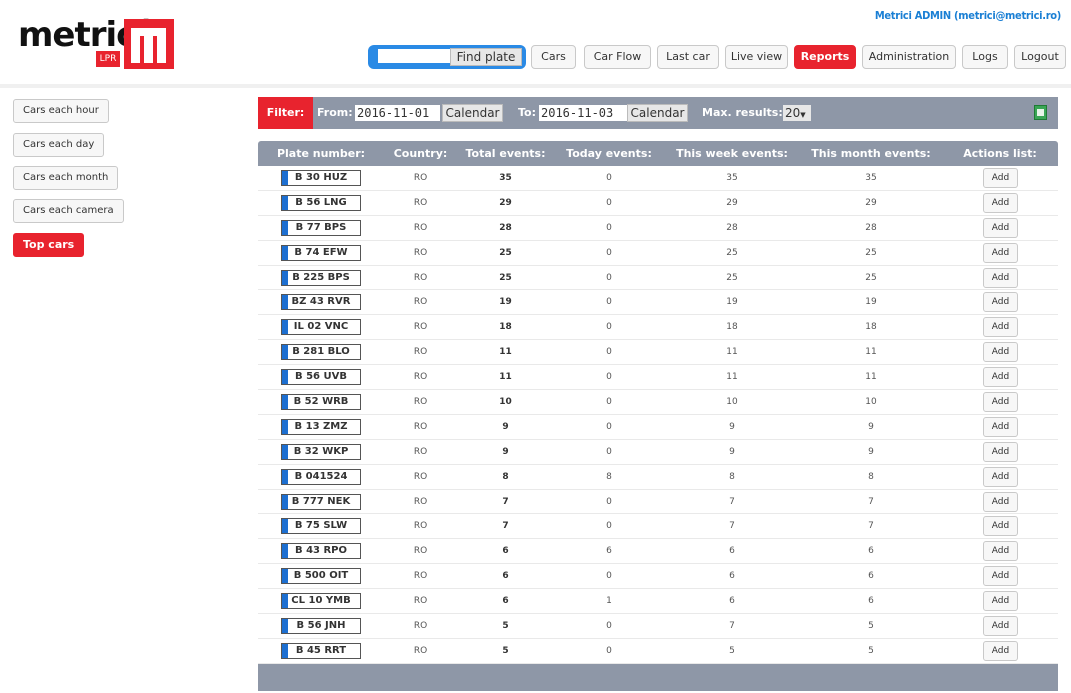 Image resolution: width=1071 pixels, height=693 pixels. Describe the element at coordinates (321, 327) in the screenshot. I see `plate-number: IL 02 VNC` at that location.